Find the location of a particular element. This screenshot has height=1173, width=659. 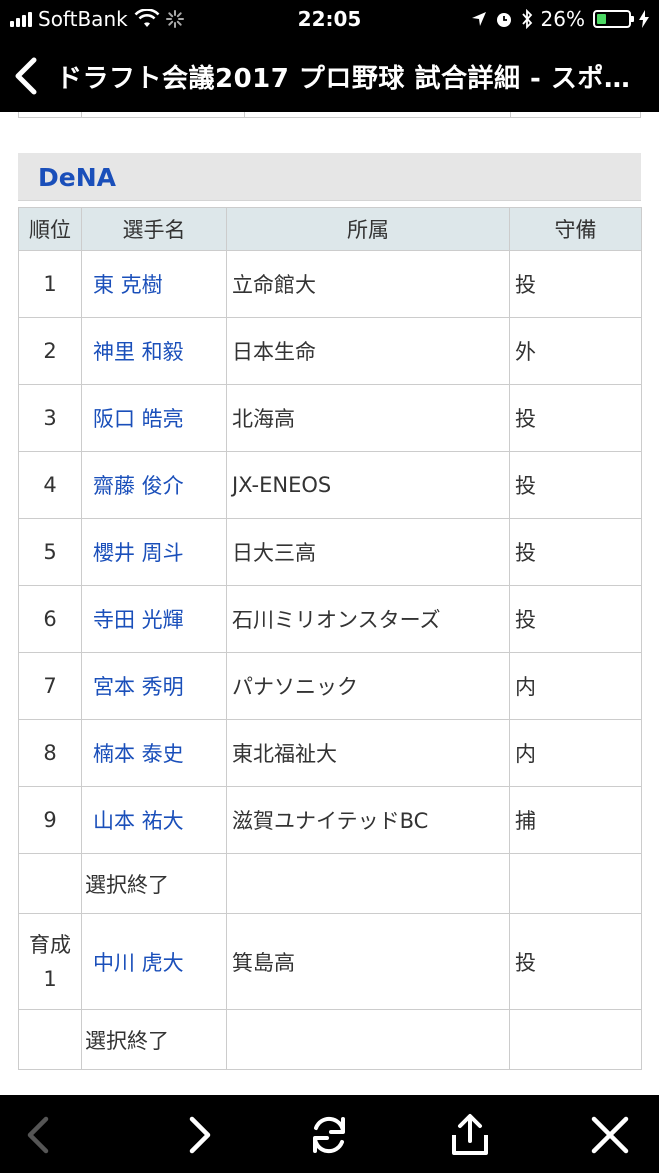

bluetooth-icon is located at coordinates (526, 19).